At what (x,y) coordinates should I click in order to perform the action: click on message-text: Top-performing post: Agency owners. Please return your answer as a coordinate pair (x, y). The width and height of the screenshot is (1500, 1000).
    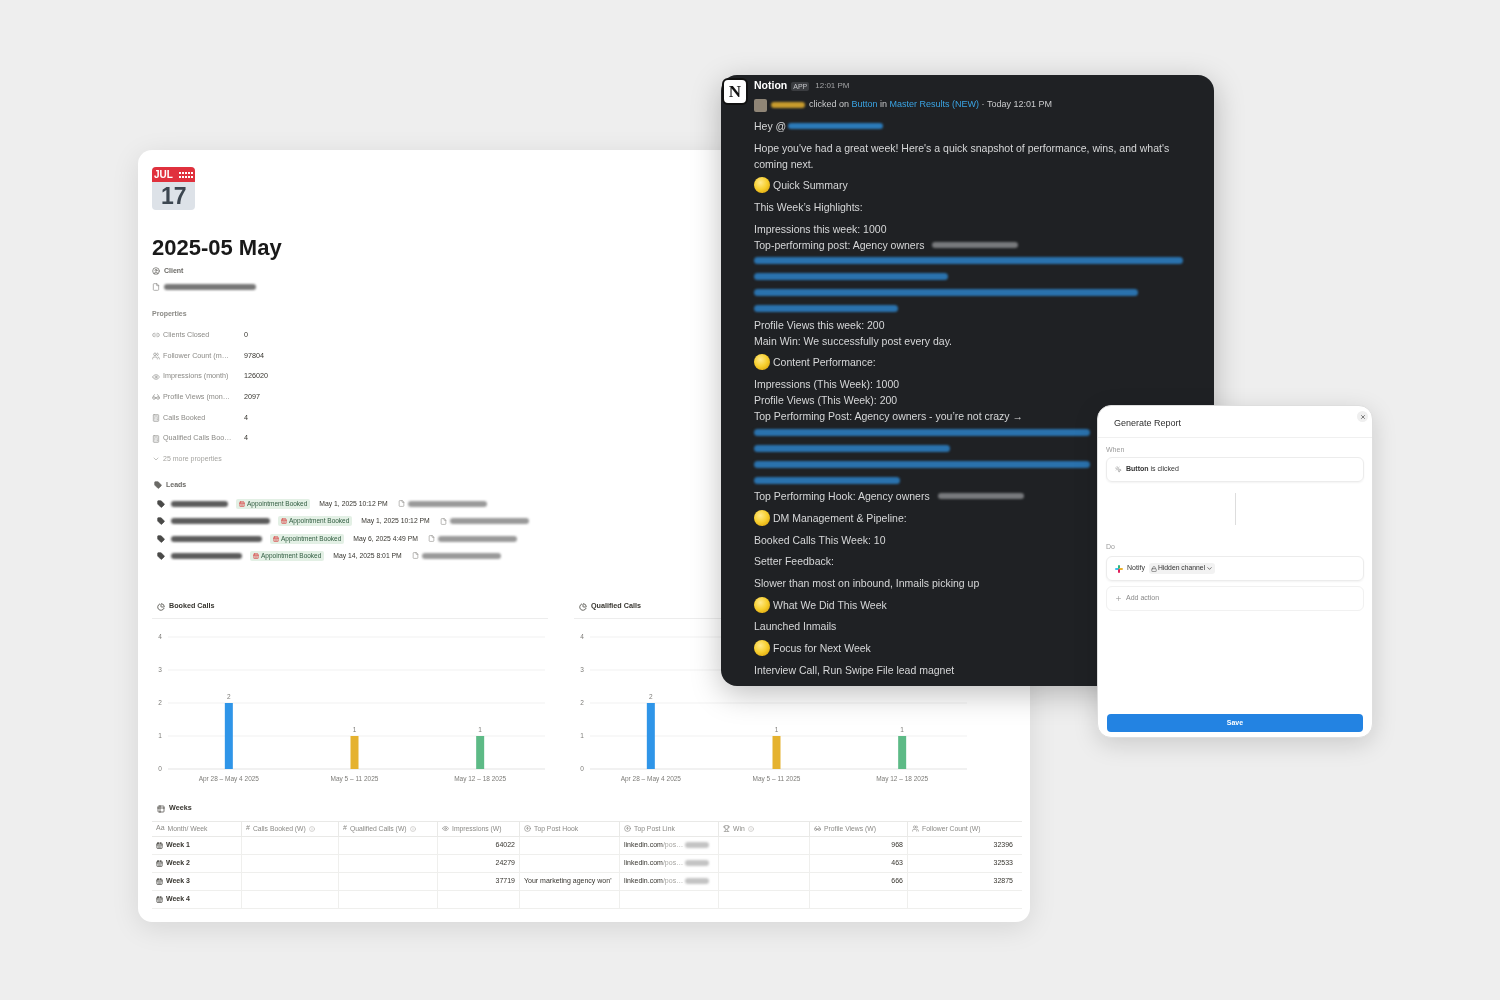
    Looking at the image, I should click on (839, 245).